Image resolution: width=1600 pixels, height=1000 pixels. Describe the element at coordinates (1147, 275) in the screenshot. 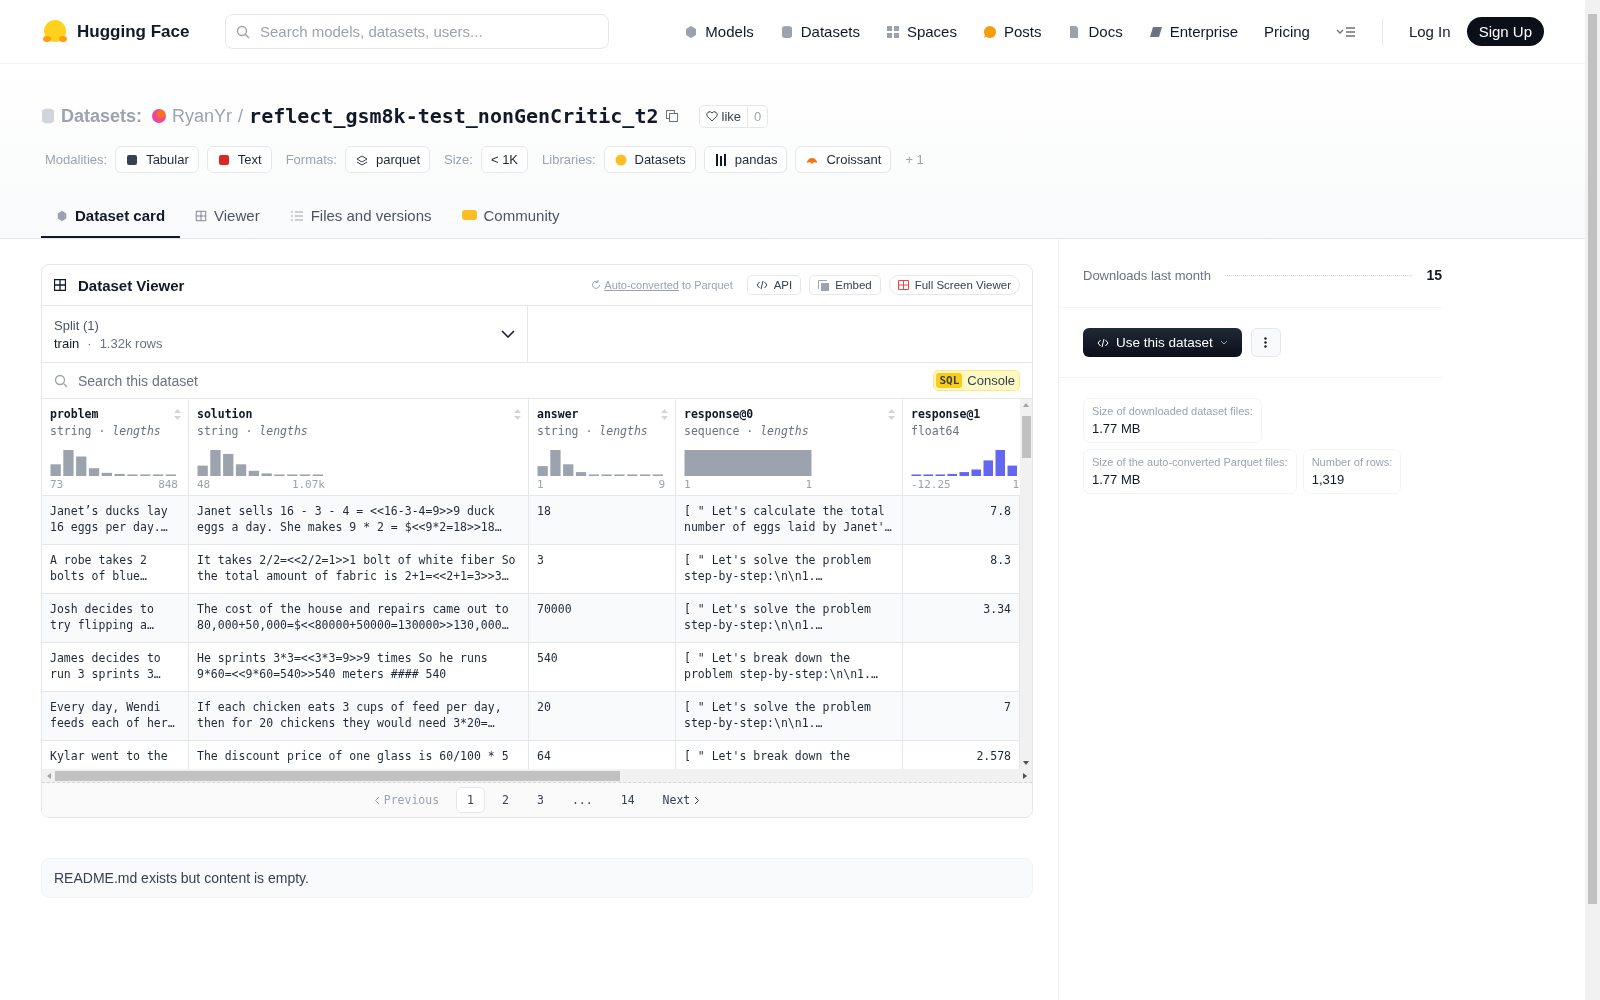

I see `downloads-label: Downloads last month` at that location.